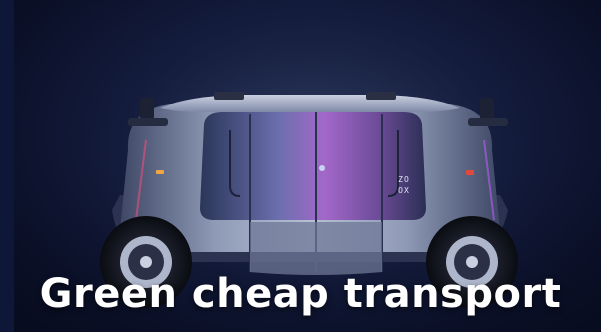 The height and width of the screenshot is (332, 601). I want to click on indicator-light-right, so click(470, 172).